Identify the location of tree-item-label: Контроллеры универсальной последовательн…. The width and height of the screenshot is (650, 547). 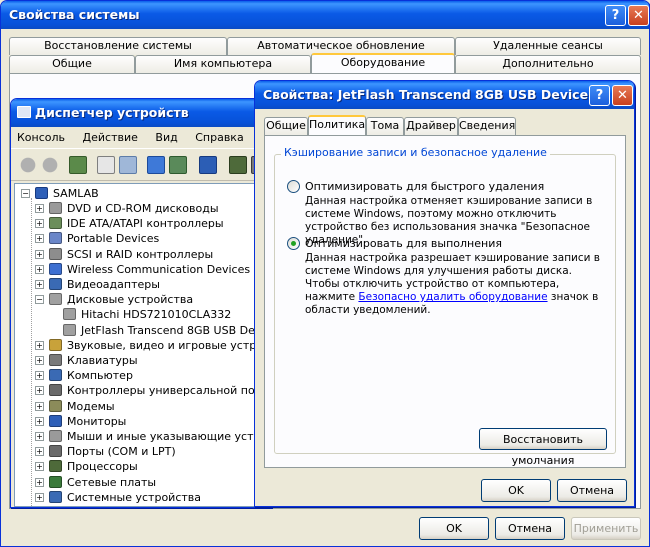
(167, 391).